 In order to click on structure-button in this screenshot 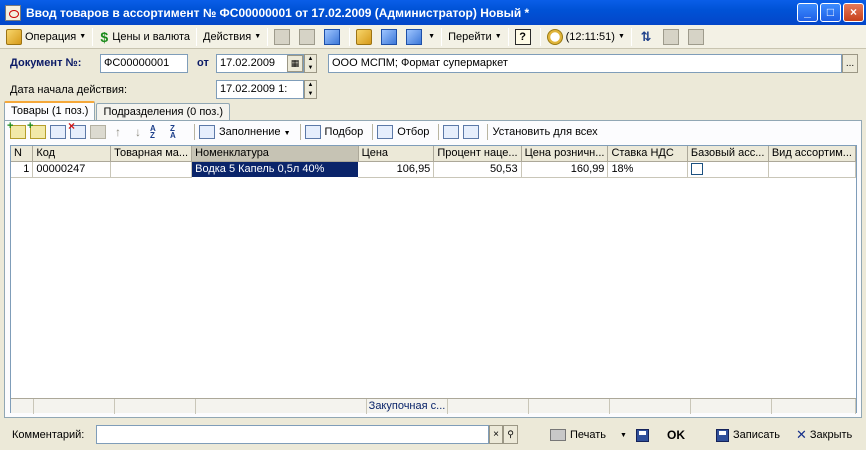, I will do `click(672, 37)`.